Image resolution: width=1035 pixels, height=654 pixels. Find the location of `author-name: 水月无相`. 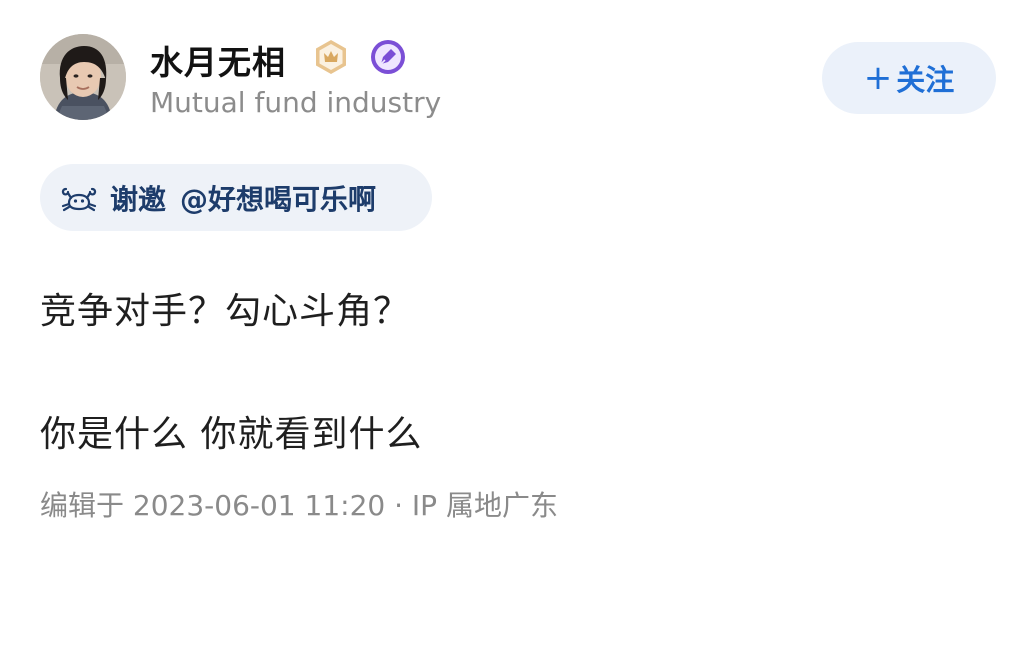

author-name: 水月无相 is located at coordinates (218, 60).